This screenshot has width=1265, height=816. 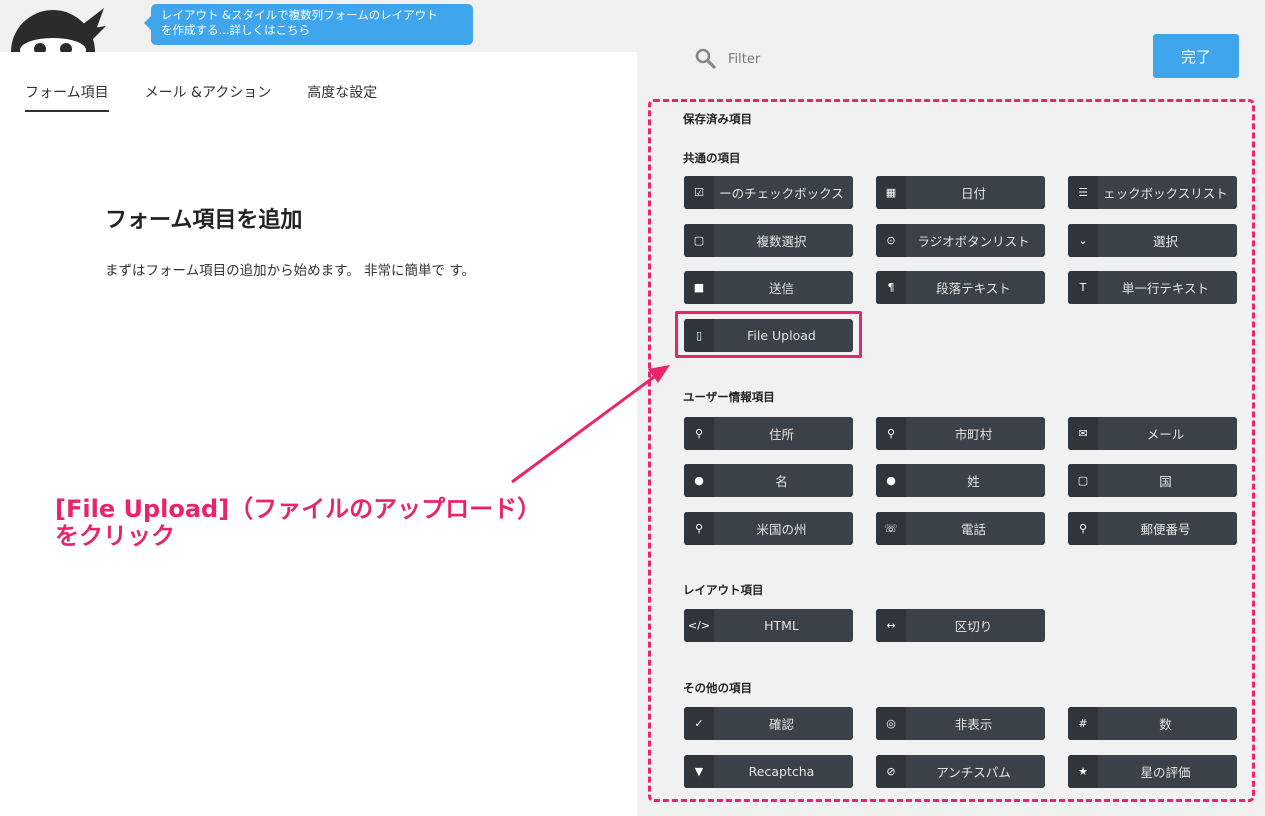 I want to click on section-saved-fields: 保存済み項目, so click(x=717, y=119).